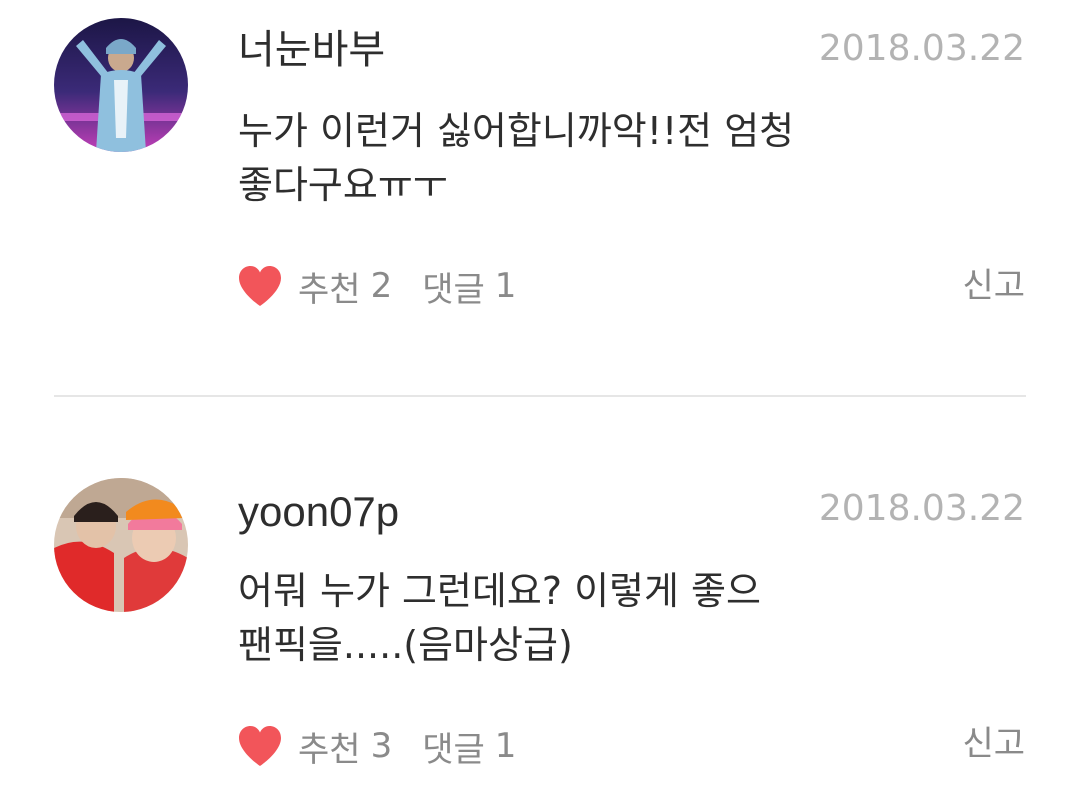 This screenshot has width=1080, height=810. I want to click on comment-text: 누가 이런거 싫어합니까악!!전 엄청 좋다구요ㅠㅜ, so click(568, 158).